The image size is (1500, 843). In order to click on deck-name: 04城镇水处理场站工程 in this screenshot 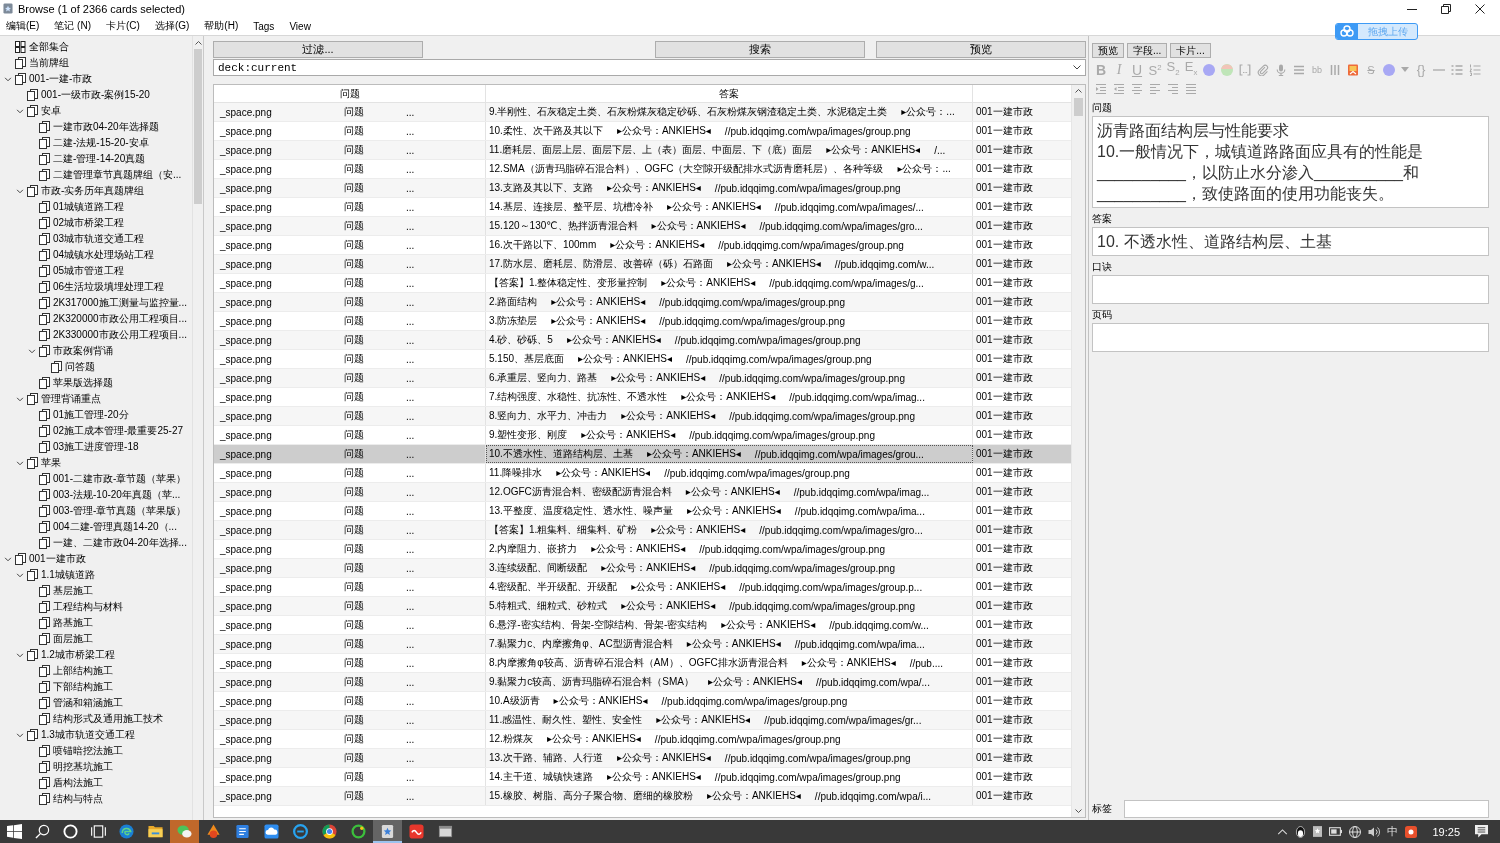, I will do `click(104, 255)`.